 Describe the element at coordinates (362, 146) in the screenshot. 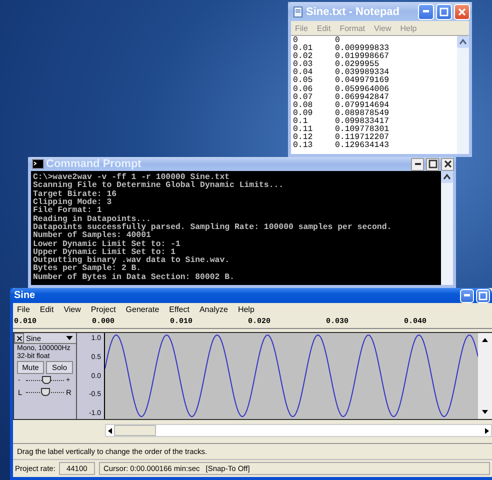

I see `text-line: 0.129634143` at that location.